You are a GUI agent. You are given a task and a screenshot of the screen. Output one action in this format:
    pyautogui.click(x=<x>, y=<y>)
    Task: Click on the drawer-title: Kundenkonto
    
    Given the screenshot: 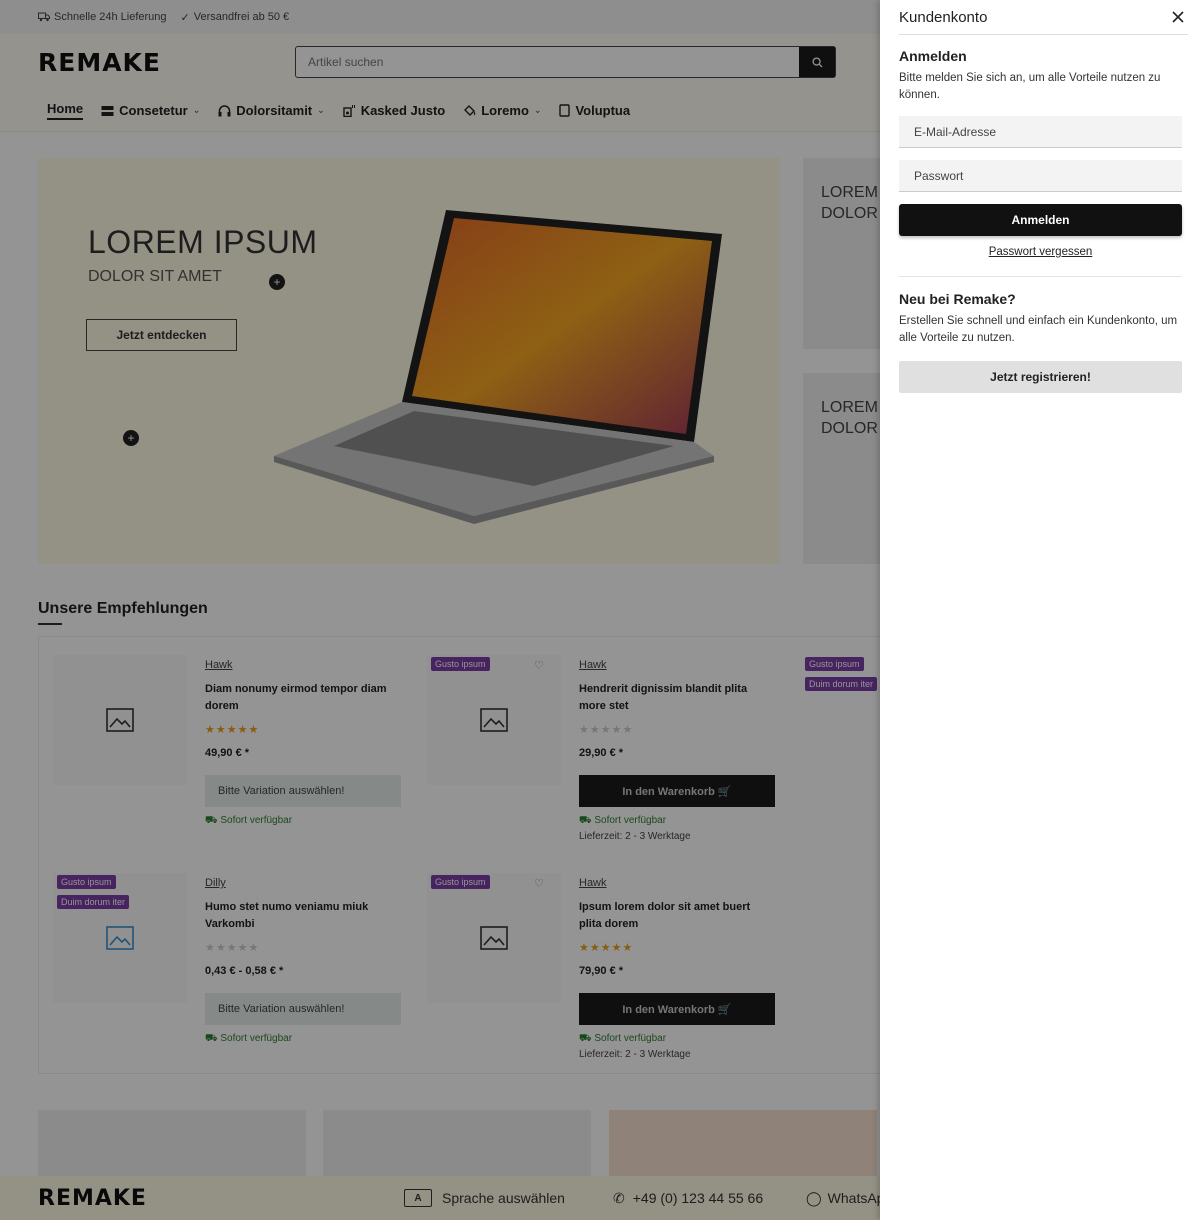 What is the action you would take?
    pyautogui.click(x=943, y=17)
    